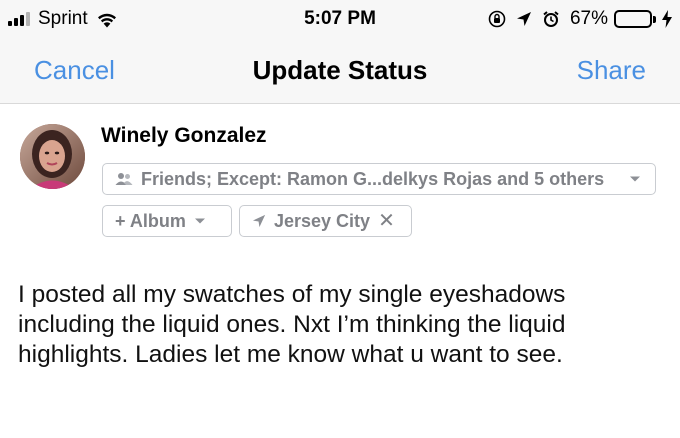 The height and width of the screenshot is (438, 680). Describe the element at coordinates (340, 19) in the screenshot. I see `status-bar: Sprint 5:07 PM 67%` at that location.